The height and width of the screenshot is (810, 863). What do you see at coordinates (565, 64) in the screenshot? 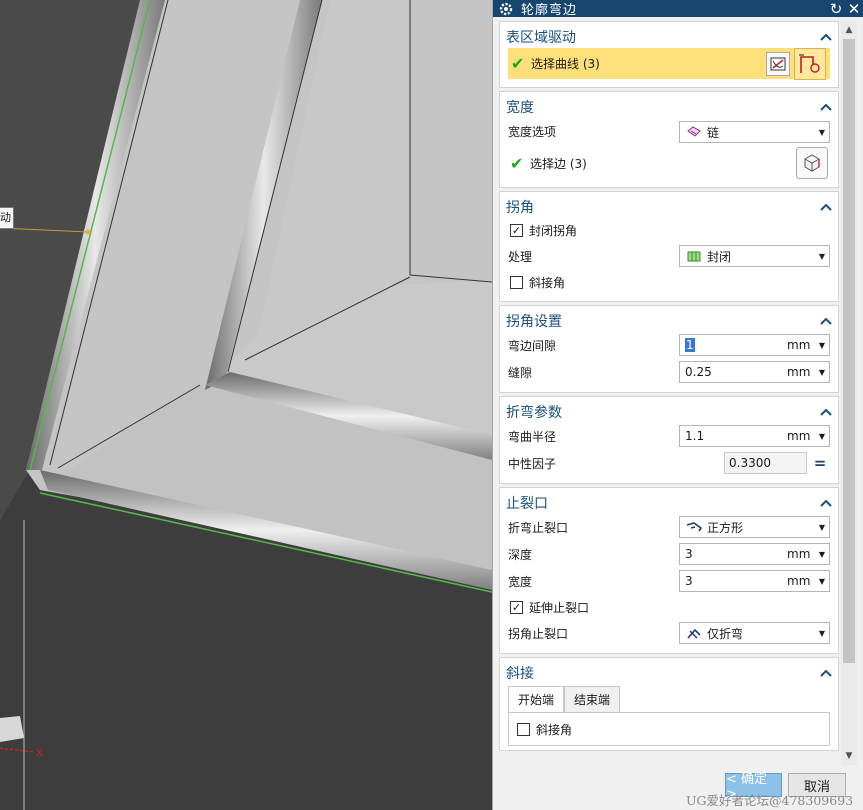
I see `select-curve-label: 选择曲线 (3)` at bounding box center [565, 64].